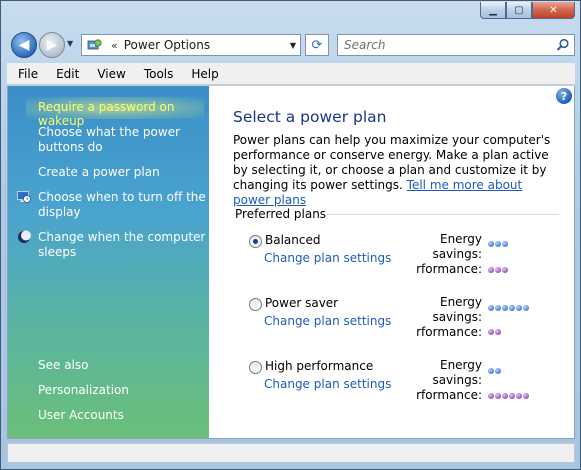  Describe the element at coordinates (553, 10) in the screenshot. I see `close-icon: ✕` at that location.